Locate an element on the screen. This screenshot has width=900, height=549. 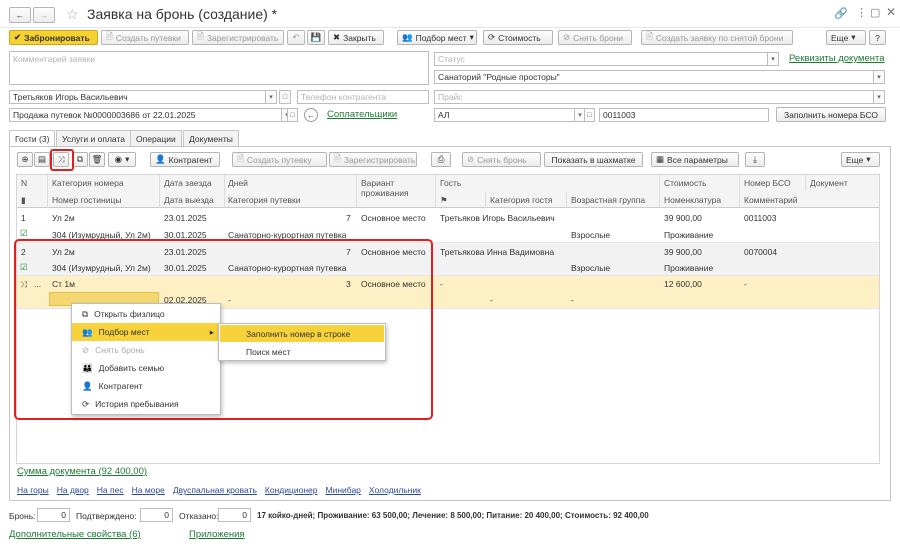
all-params-button: ▦ Все параметры is located at coordinates (695, 159).